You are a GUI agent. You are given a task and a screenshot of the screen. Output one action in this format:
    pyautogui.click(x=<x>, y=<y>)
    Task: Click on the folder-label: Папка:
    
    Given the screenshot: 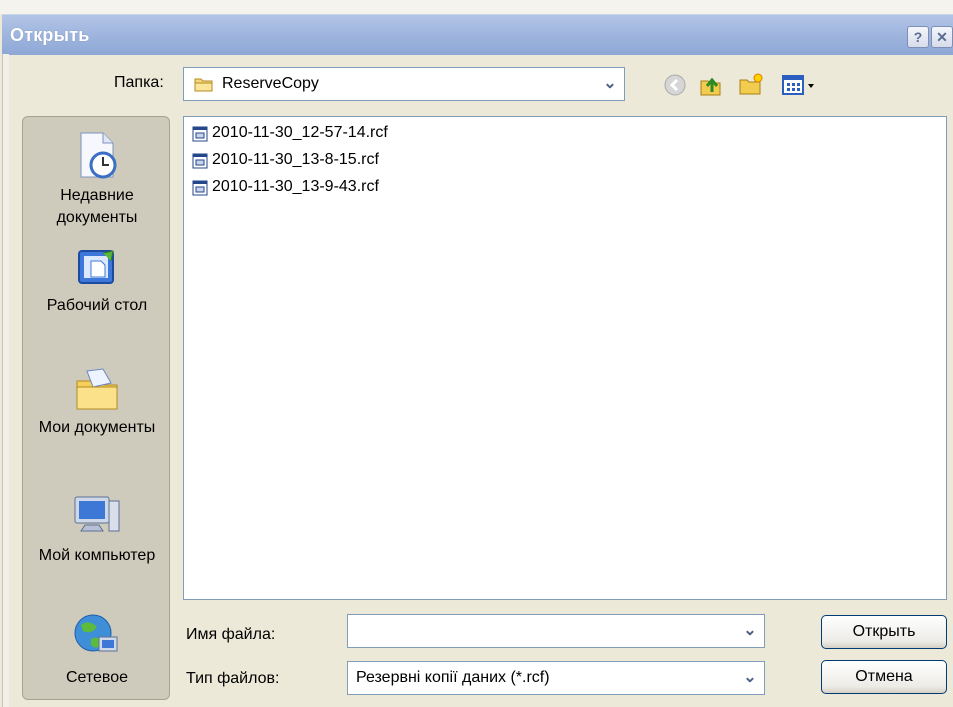 What is the action you would take?
    pyautogui.click(x=139, y=82)
    